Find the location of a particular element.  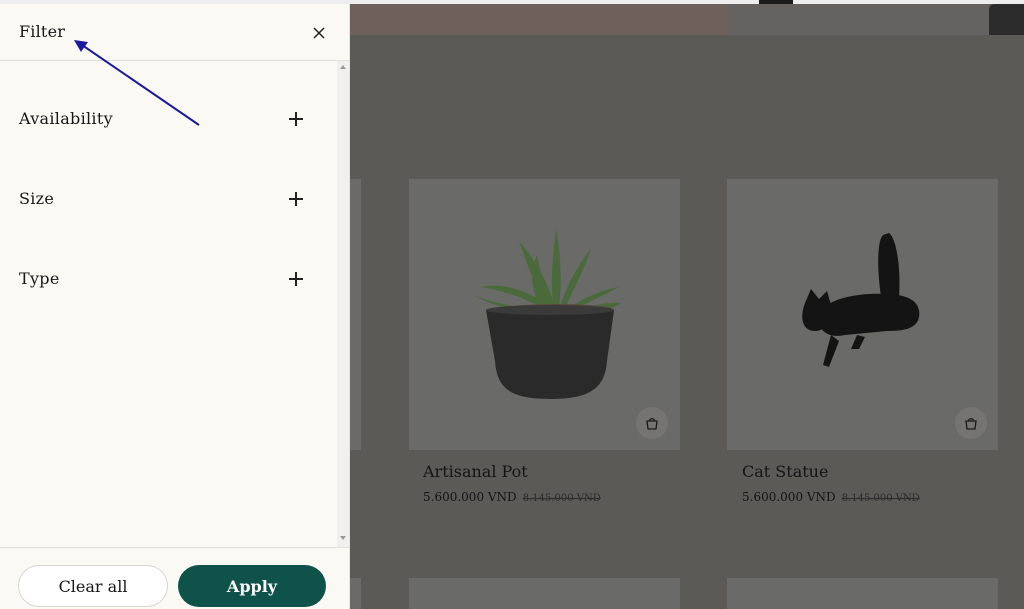

scroll-up-icon is located at coordinates (343, 67).